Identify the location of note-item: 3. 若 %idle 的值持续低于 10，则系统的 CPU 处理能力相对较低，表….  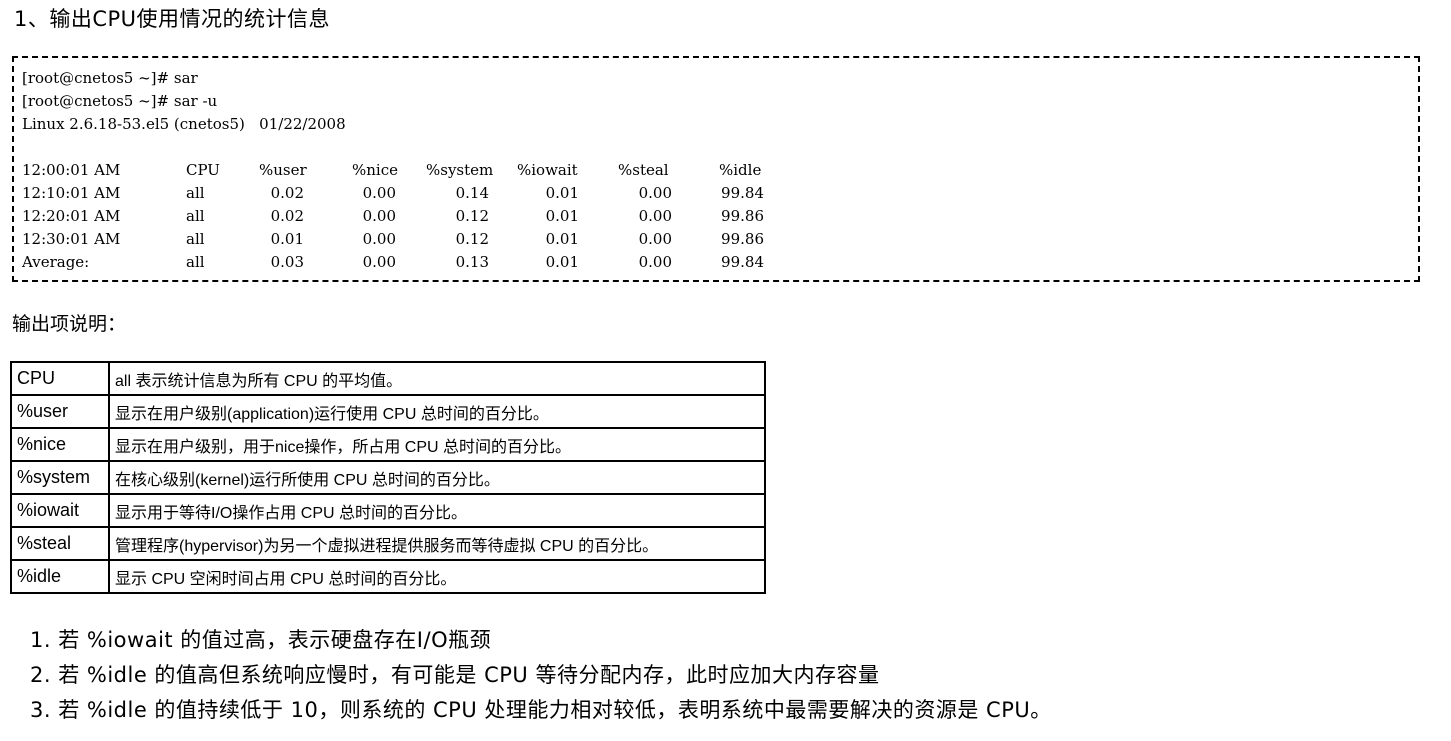
(541, 710).